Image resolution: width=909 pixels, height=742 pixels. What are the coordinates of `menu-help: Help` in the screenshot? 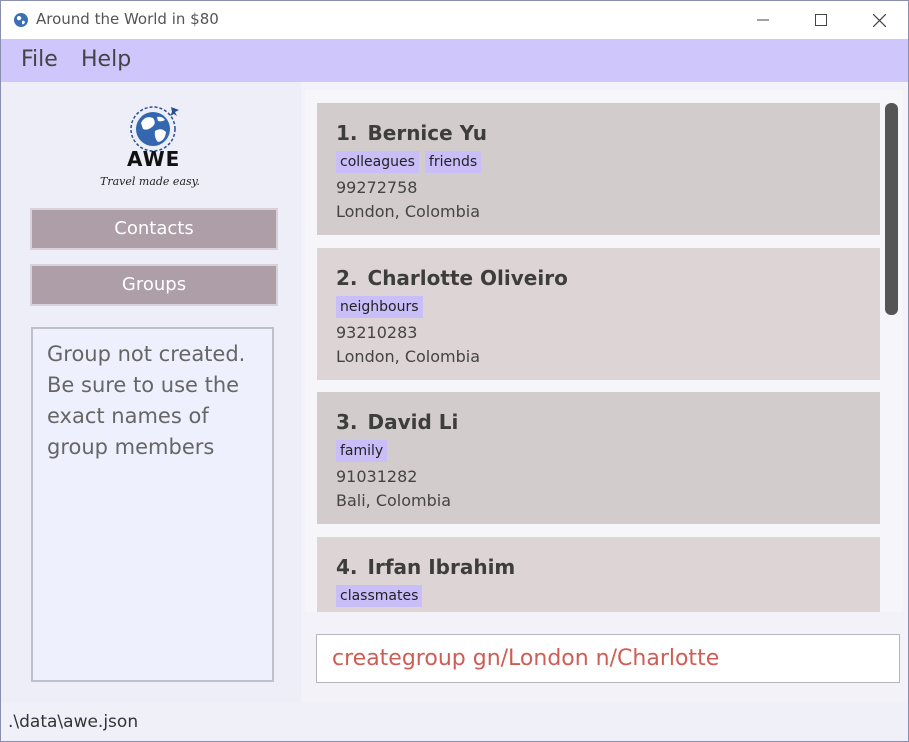 It's located at (106, 59).